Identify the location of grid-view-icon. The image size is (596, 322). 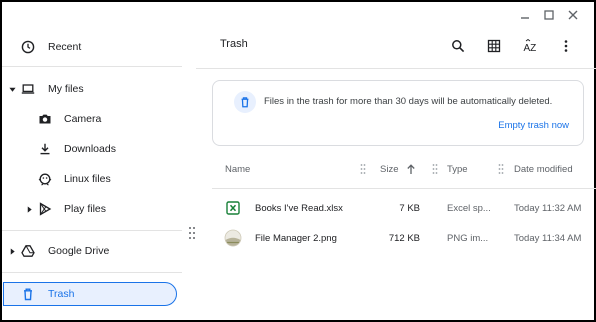
(494, 46).